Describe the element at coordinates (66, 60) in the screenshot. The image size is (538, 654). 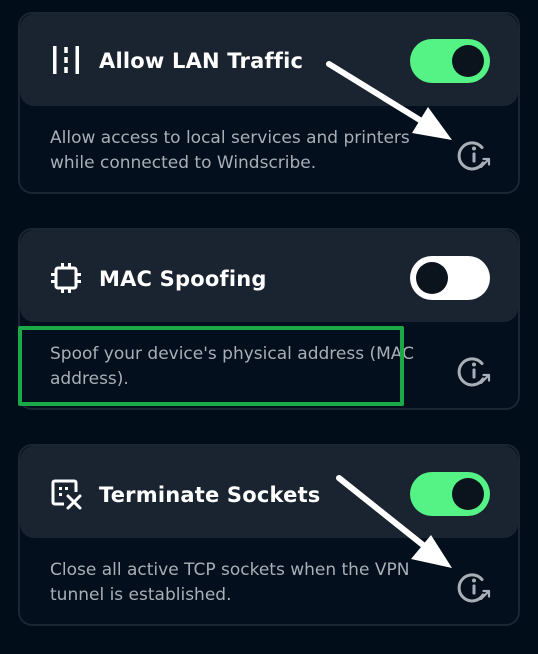
I see `lan-icon` at that location.